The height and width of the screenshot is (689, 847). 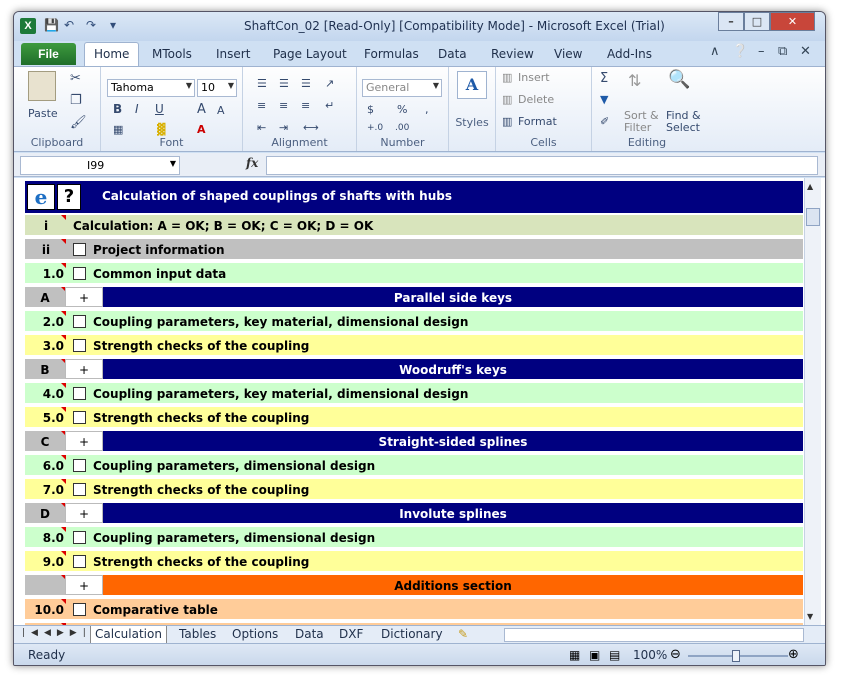 I want to click on format-cells-icon: ▥, so click(x=507, y=121).